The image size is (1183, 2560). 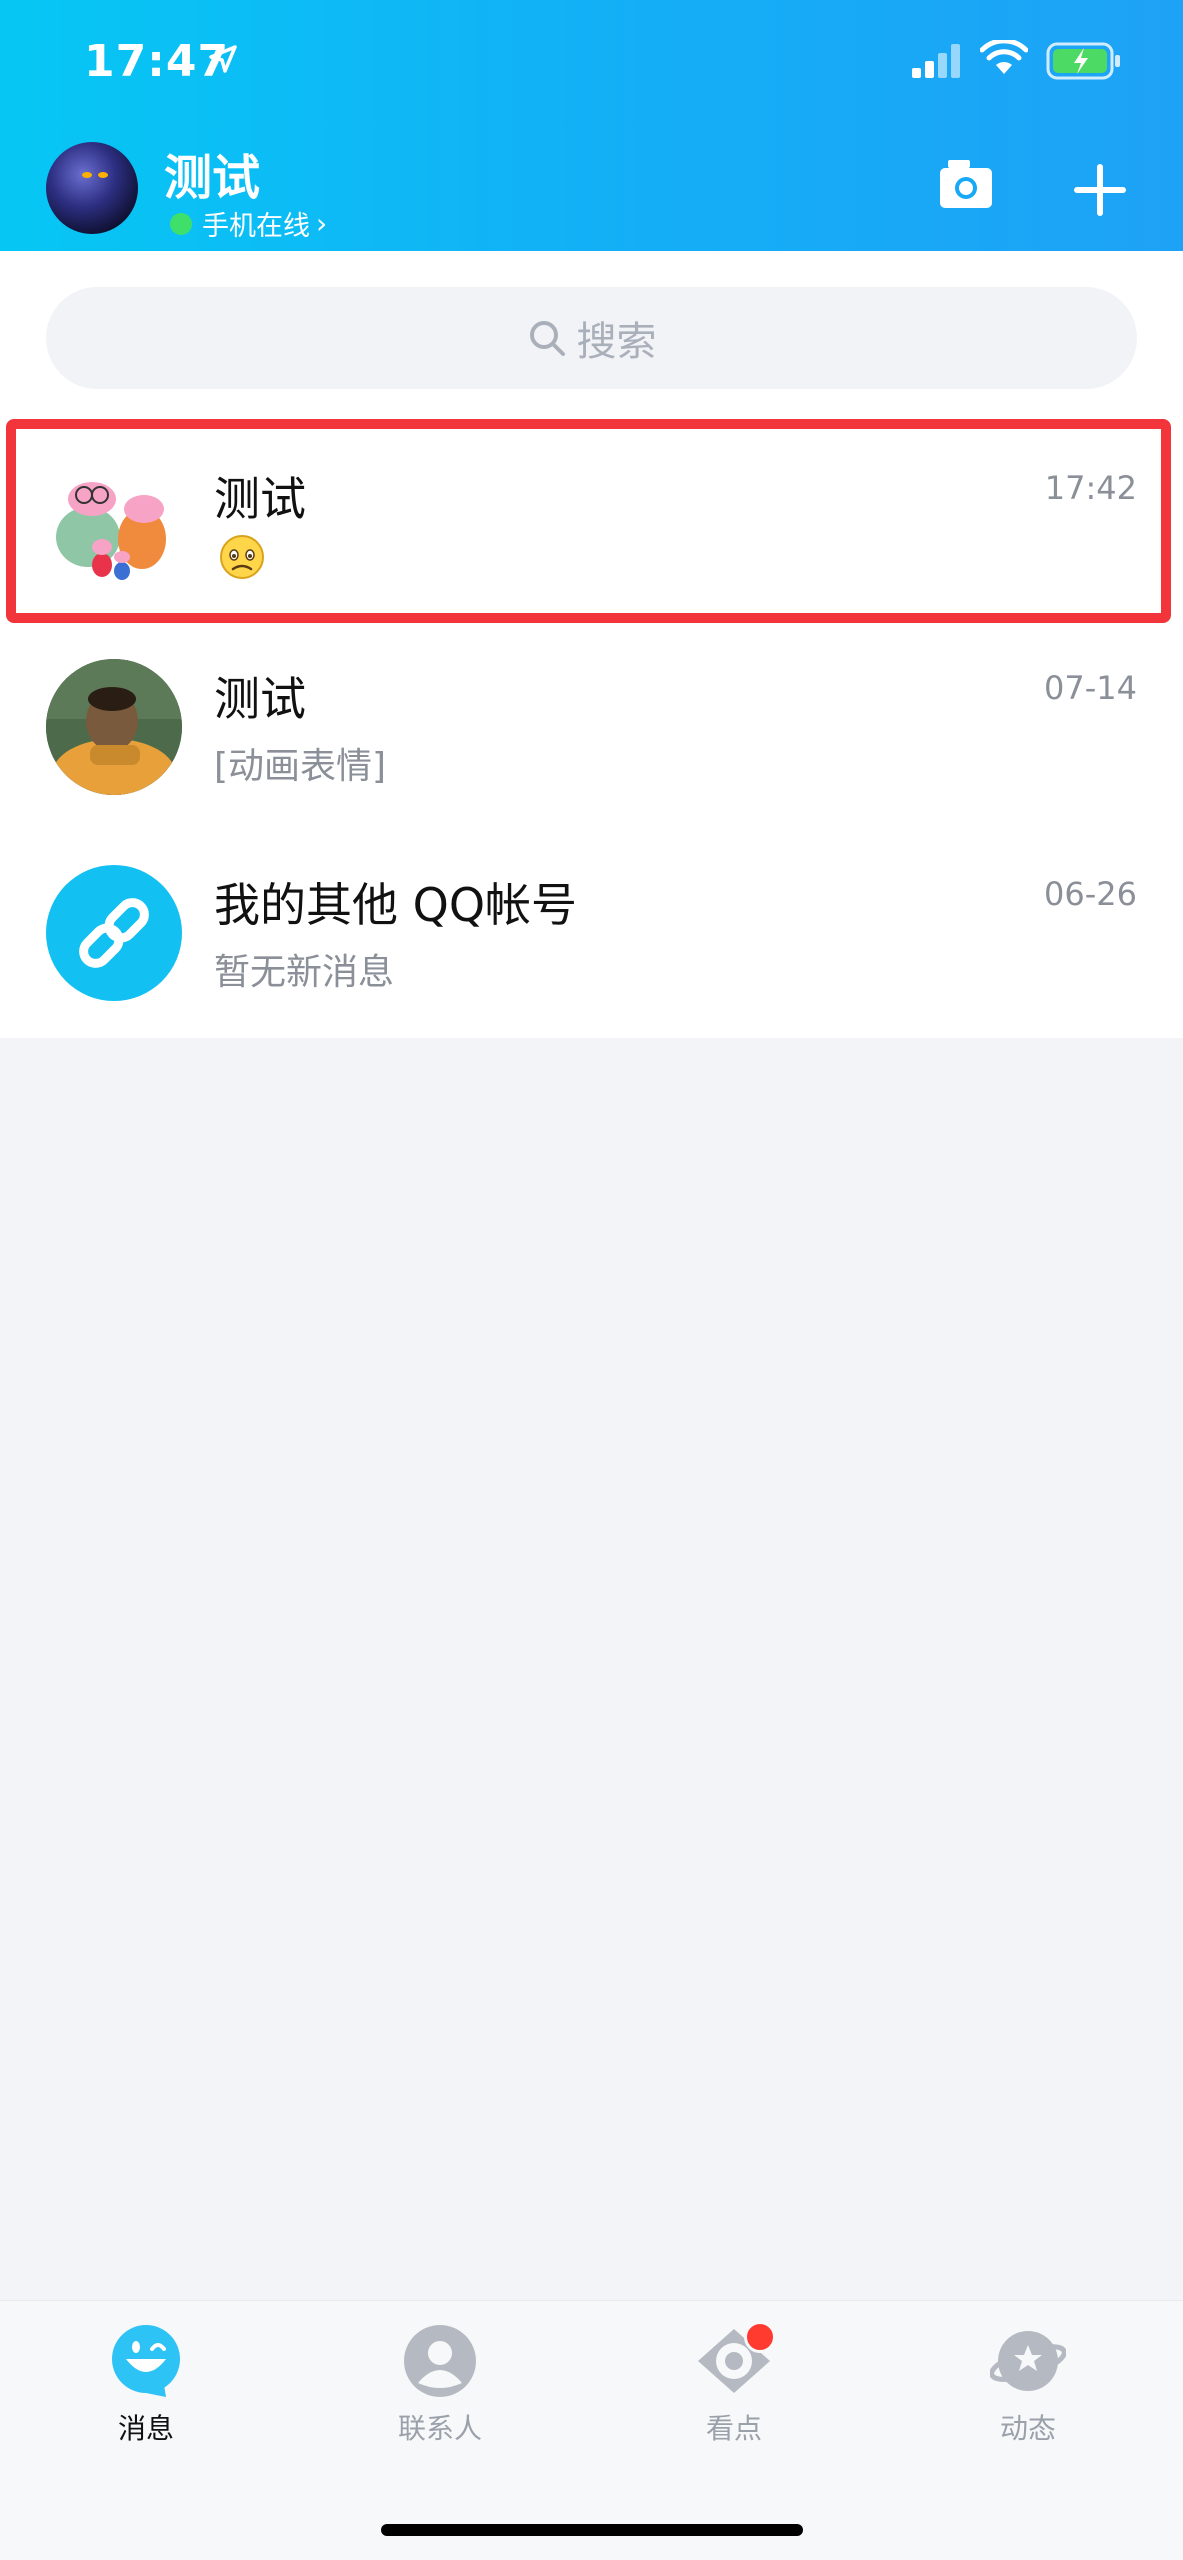 I want to click on list-item: 测试 [动画表情] 07-14, so click(x=591, y=722).